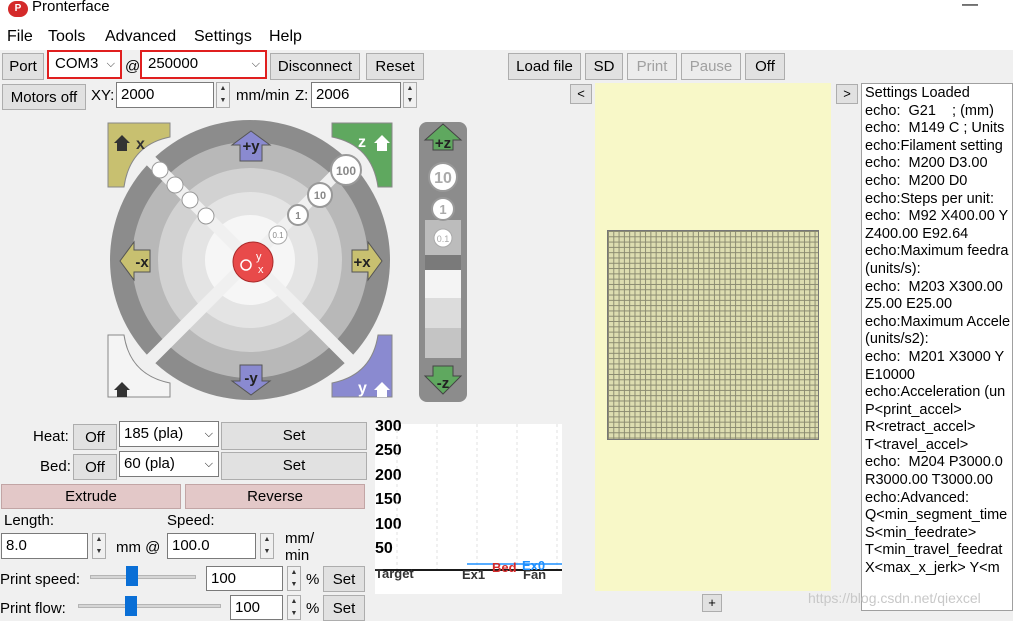 Image resolution: width=1013 pixels, height=621 pixels. What do you see at coordinates (140, 37) in the screenshot?
I see `menu-advanced: Advanced` at bounding box center [140, 37].